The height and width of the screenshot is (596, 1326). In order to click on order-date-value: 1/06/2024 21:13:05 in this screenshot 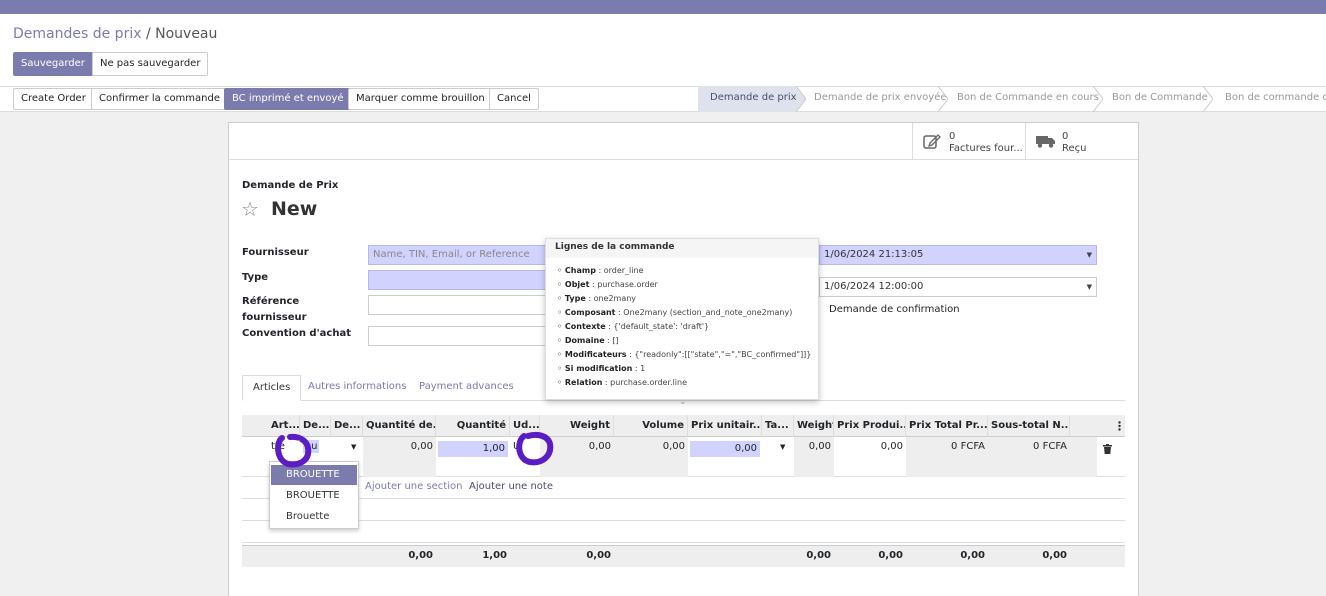, I will do `click(874, 254)`.